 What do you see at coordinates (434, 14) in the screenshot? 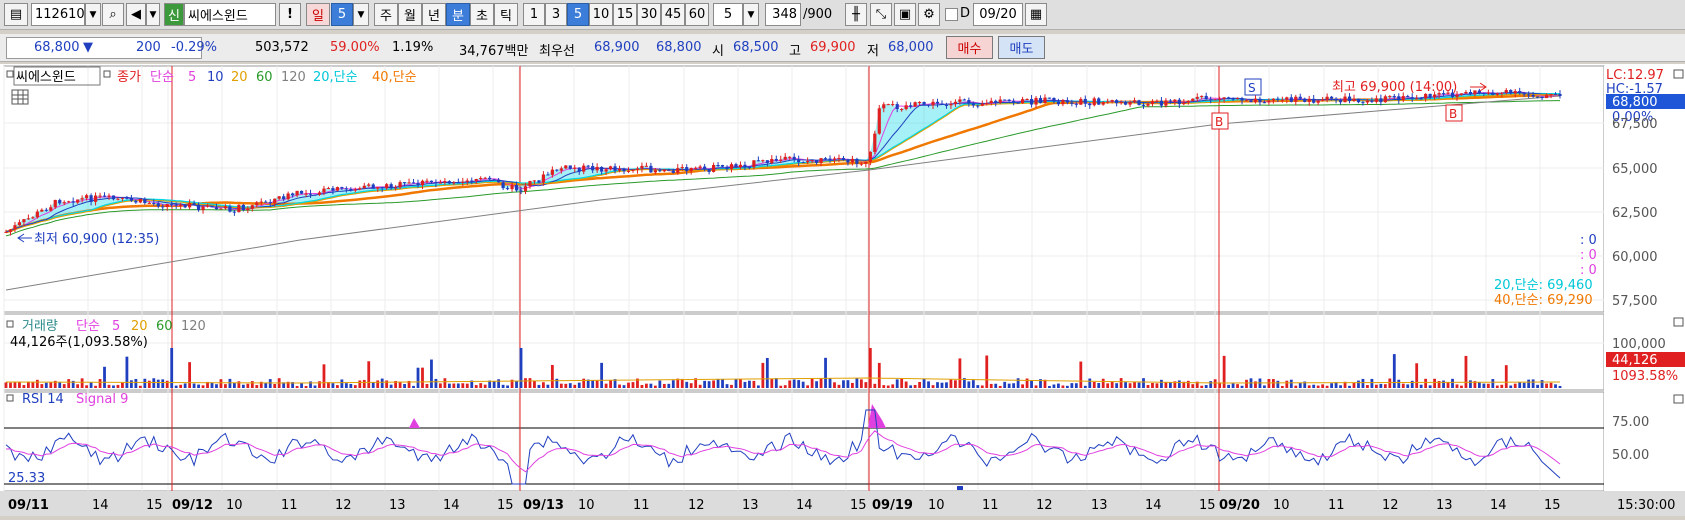
I see `period-year-button: 년` at bounding box center [434, 14].